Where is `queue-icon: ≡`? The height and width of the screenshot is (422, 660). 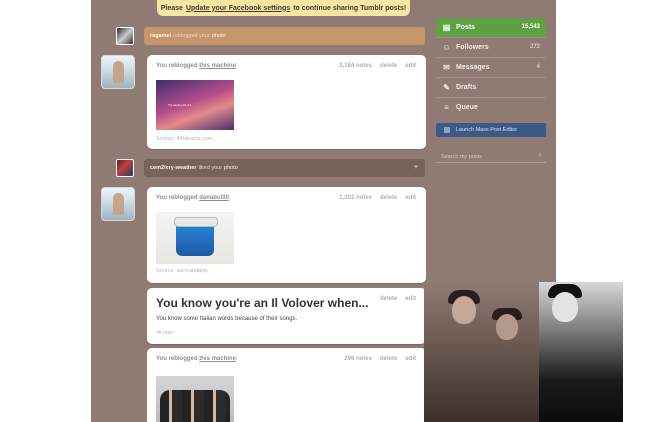
queue-icon: ≡ is located at coordinates (446, 107).